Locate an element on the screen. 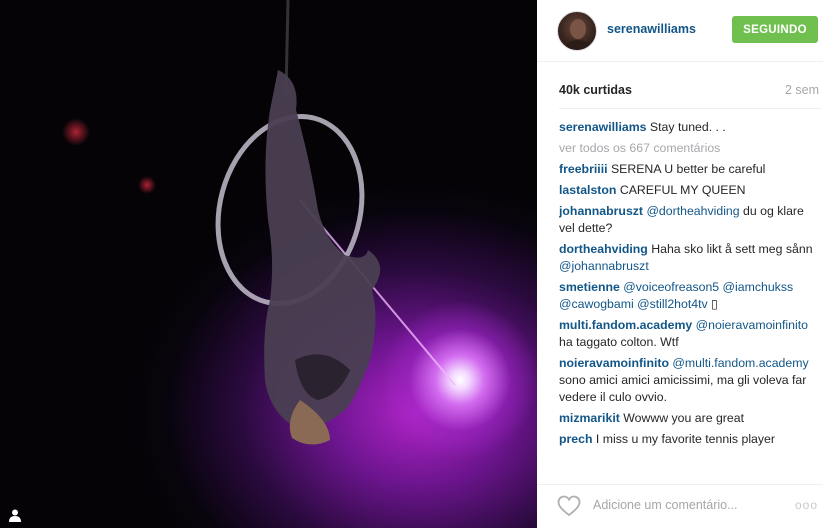 The height and width of the screenshot is (528, 823). list-item: lastalston CAREFUL MY QUEEN is located at coordinates (690, 190).